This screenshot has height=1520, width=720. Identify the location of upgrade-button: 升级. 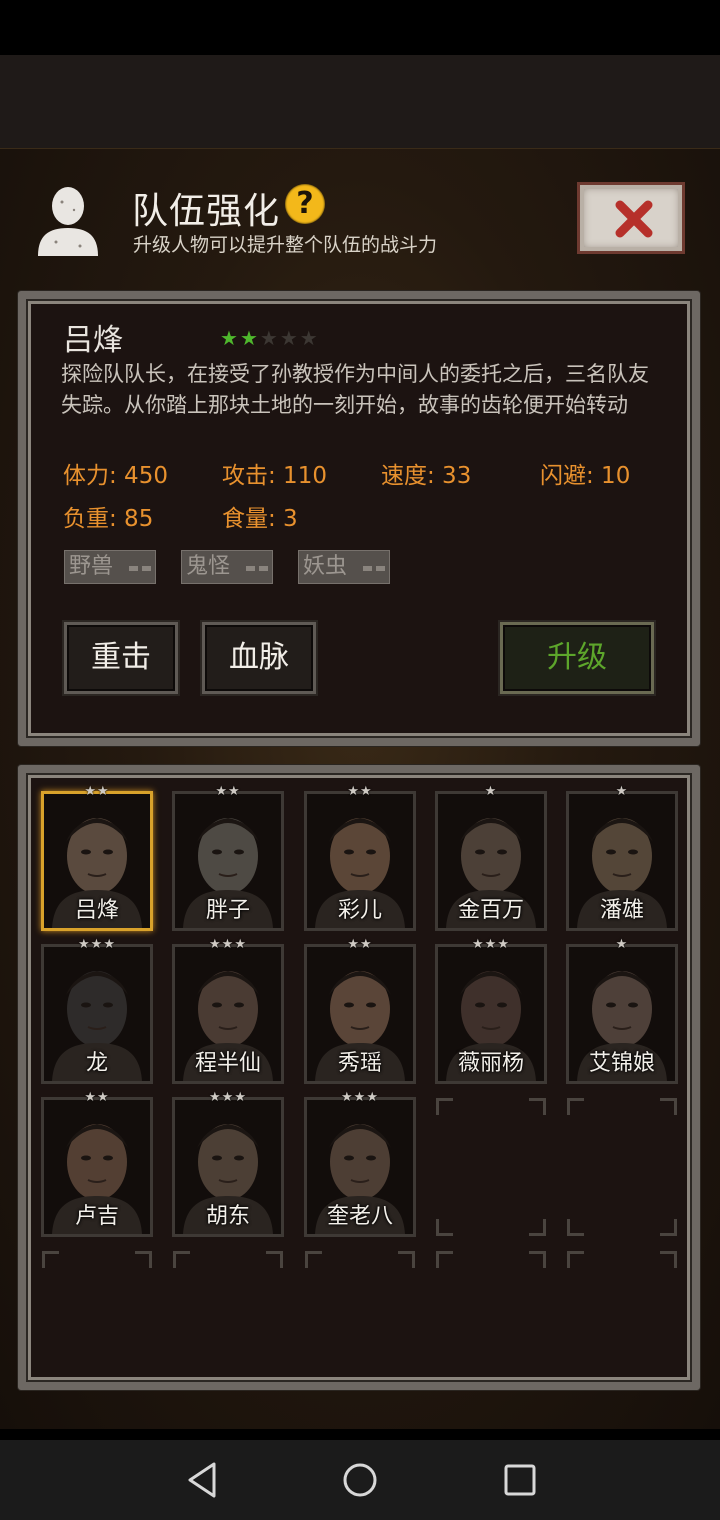
(577, 658).